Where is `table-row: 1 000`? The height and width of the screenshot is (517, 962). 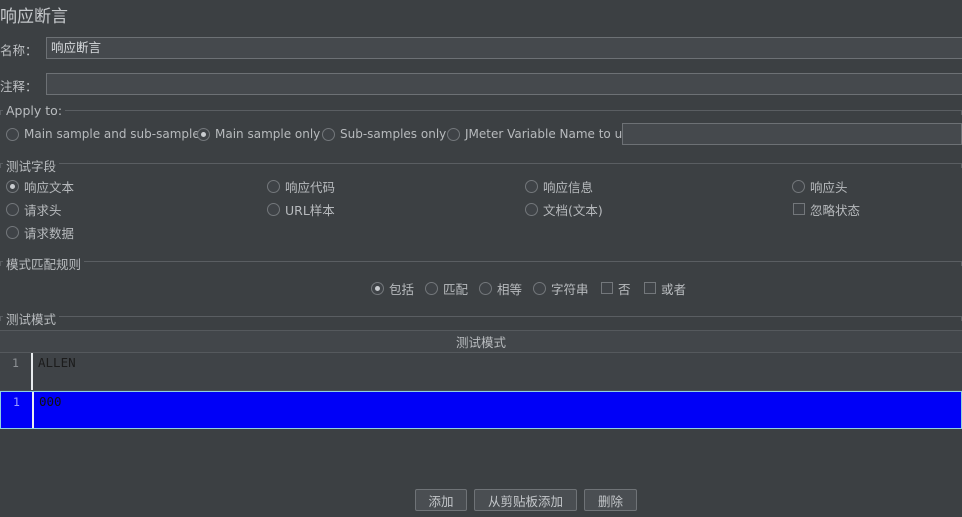
table-row: 1 000 is located at coordinates (481, 410).